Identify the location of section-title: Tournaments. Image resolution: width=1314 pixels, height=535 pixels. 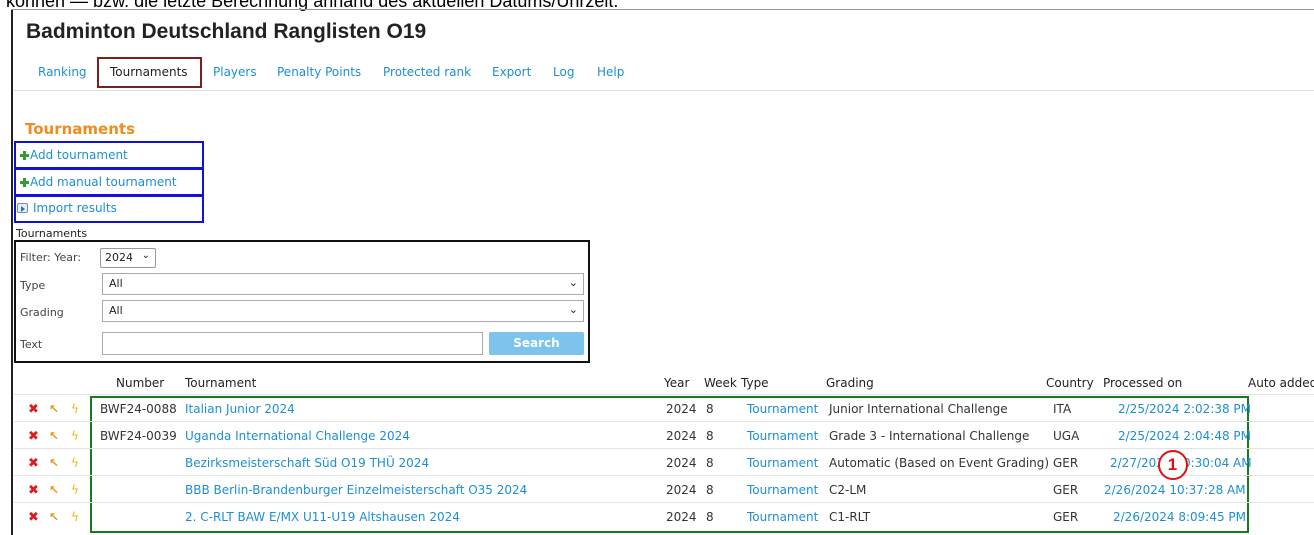
(80, 129).